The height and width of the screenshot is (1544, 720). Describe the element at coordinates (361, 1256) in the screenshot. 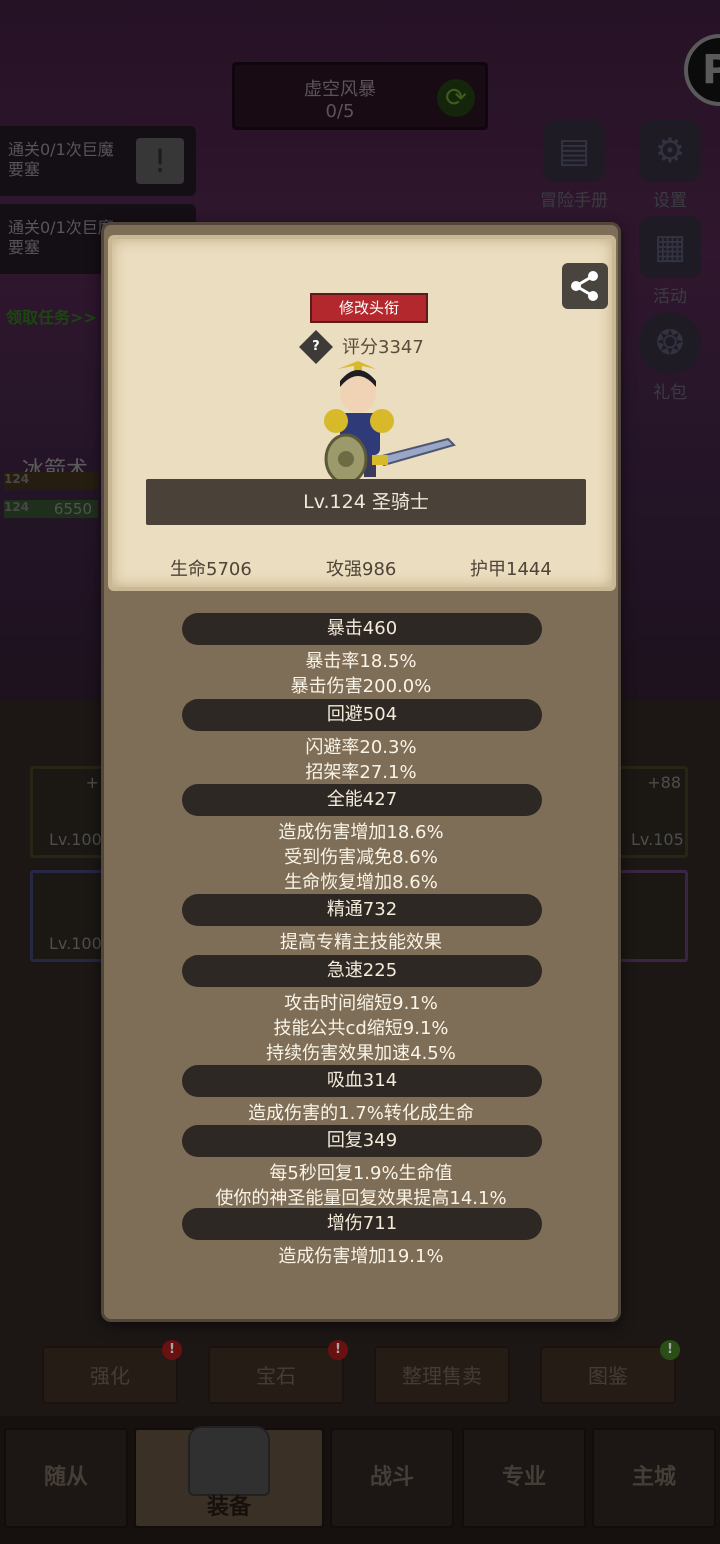

I see `stat-line: 造成伤害增加19.1%` at that location.